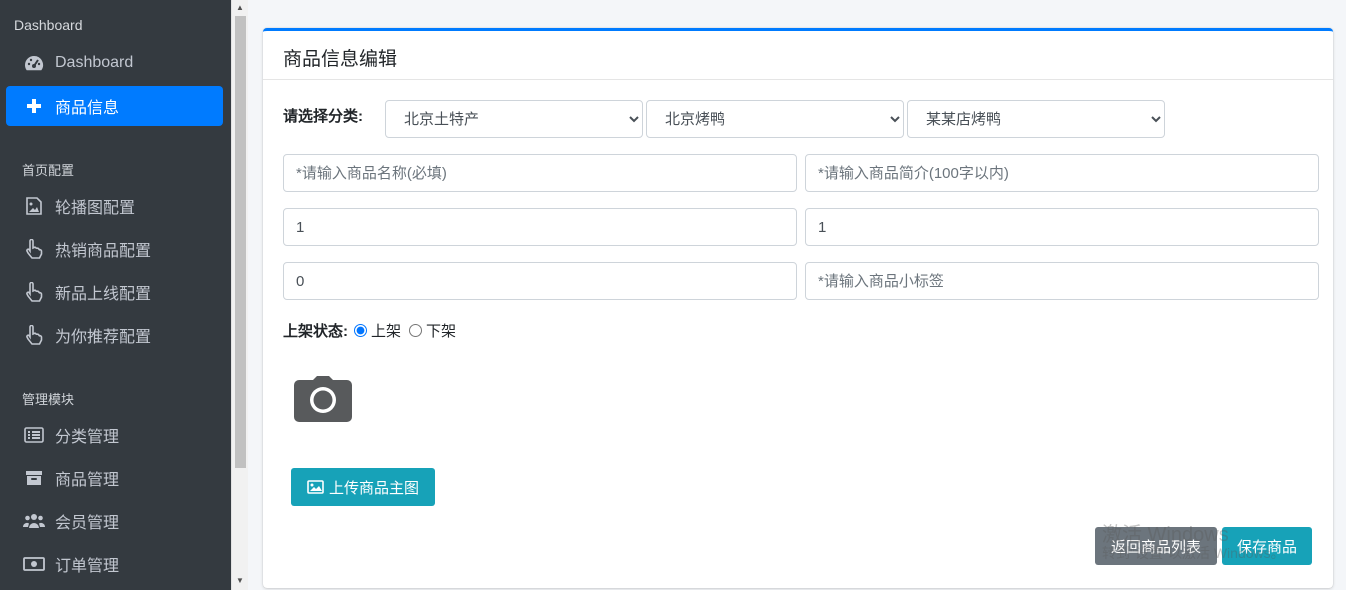  Describe the element at coordinates (34, 564) in the screenshot. I see `money-icon` at that location.